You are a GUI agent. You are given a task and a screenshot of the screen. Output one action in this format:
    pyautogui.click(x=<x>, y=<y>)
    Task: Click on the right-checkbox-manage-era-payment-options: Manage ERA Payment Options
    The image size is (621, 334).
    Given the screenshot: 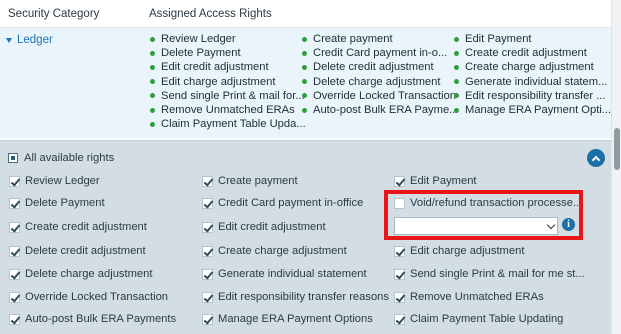 What is the action you would take?
    pyautogui.click(x=287, y=319)
    